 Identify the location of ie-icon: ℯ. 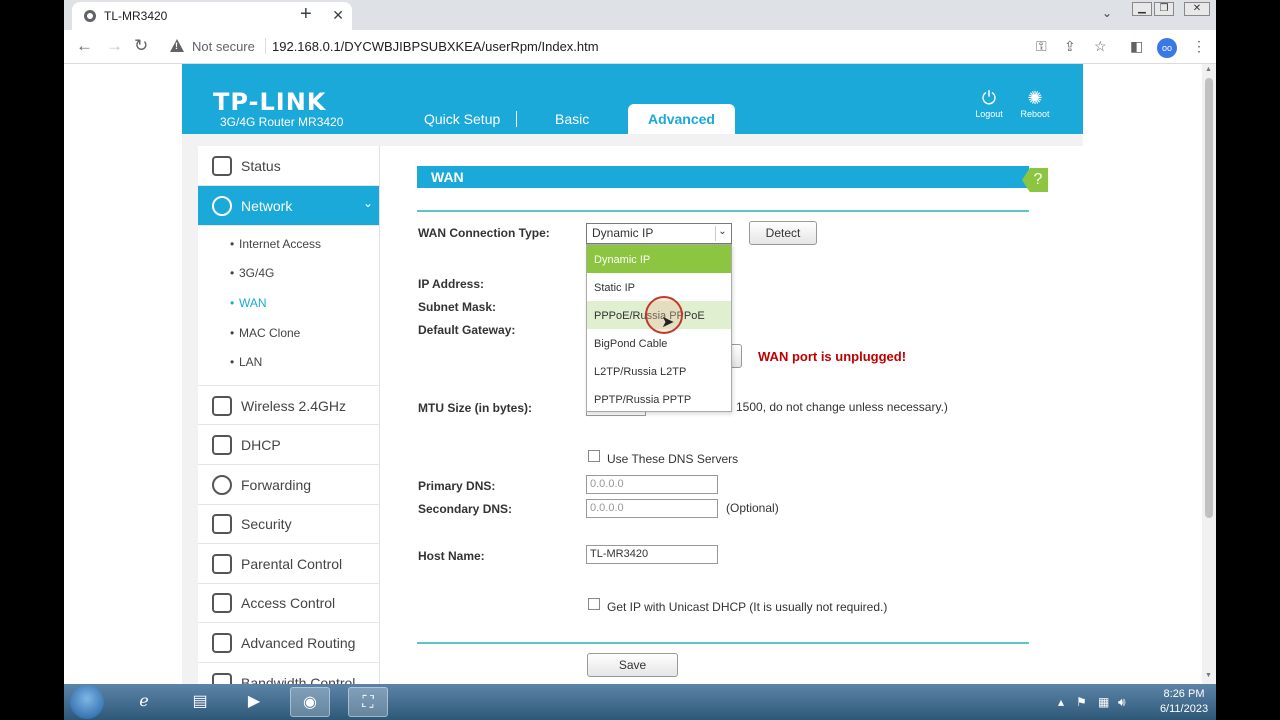
(144, 702).